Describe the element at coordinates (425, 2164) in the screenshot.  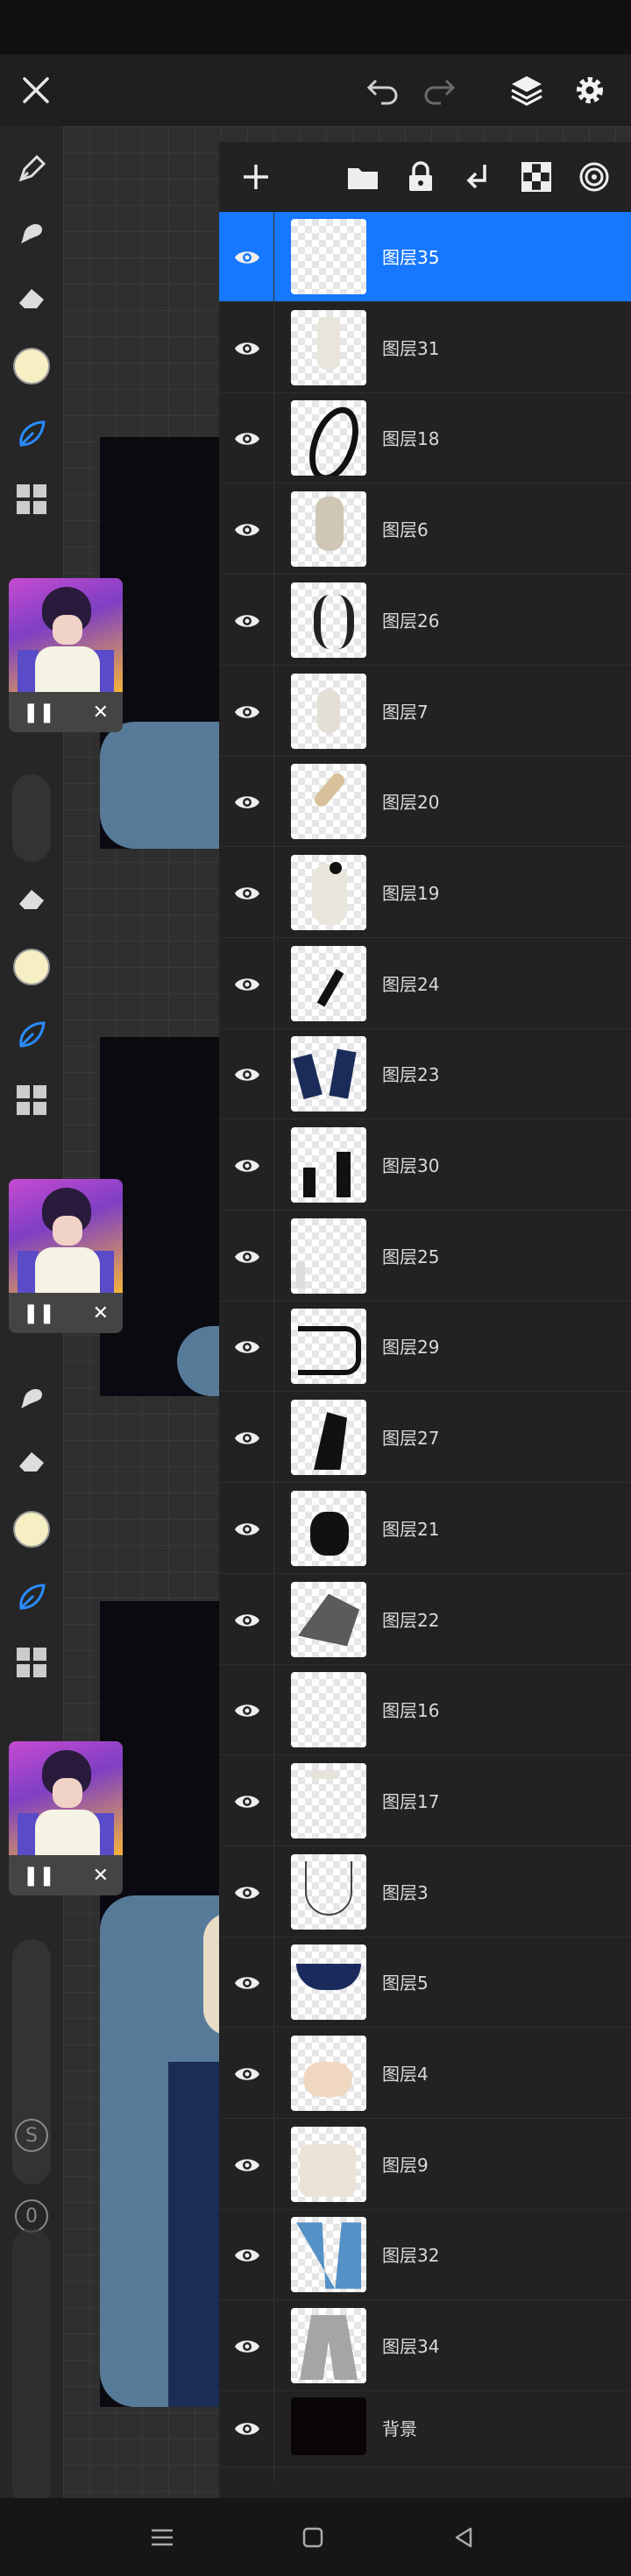
I see `layer-row: 图层9` at that location.